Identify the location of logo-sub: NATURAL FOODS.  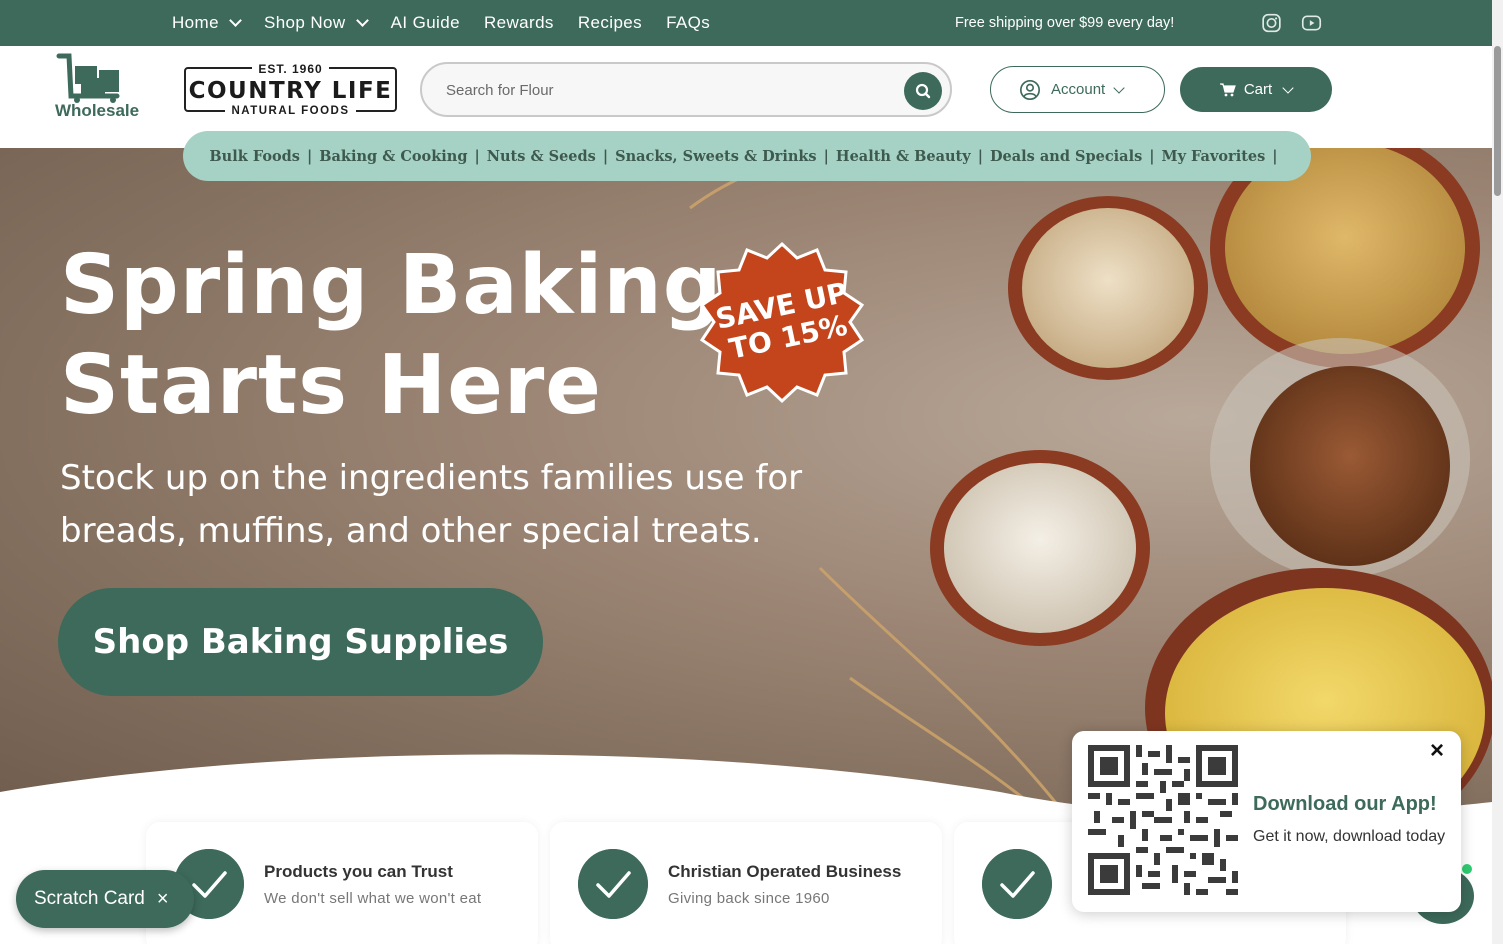
(290, 111).